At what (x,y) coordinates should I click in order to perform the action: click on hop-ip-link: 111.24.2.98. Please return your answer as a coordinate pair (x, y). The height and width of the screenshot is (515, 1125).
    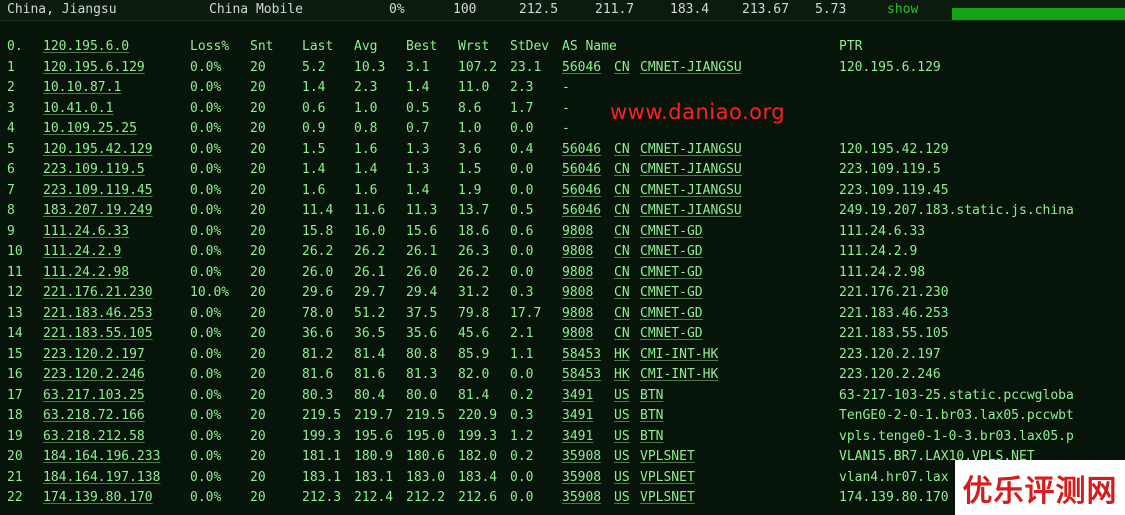
    Looking at the image, I should click on (86, 273).